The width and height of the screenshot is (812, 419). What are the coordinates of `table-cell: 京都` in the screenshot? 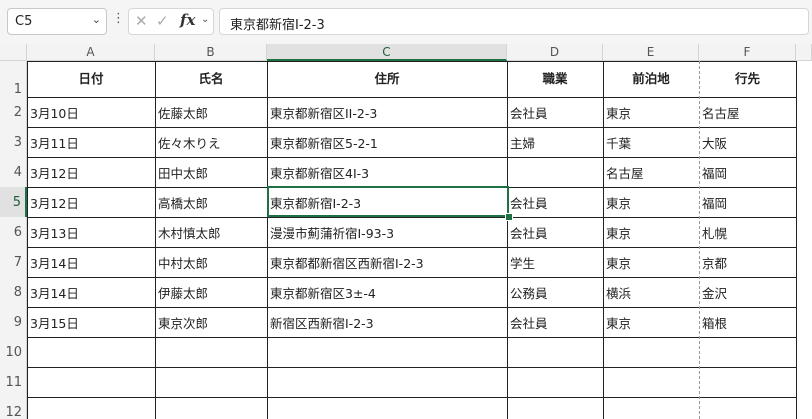 It's located at (747, 262).